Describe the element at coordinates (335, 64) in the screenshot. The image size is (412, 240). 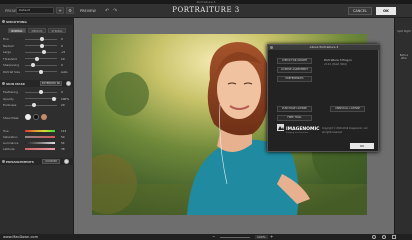
I see `product-version: v3.0.1 (Build 3016)` at that location.